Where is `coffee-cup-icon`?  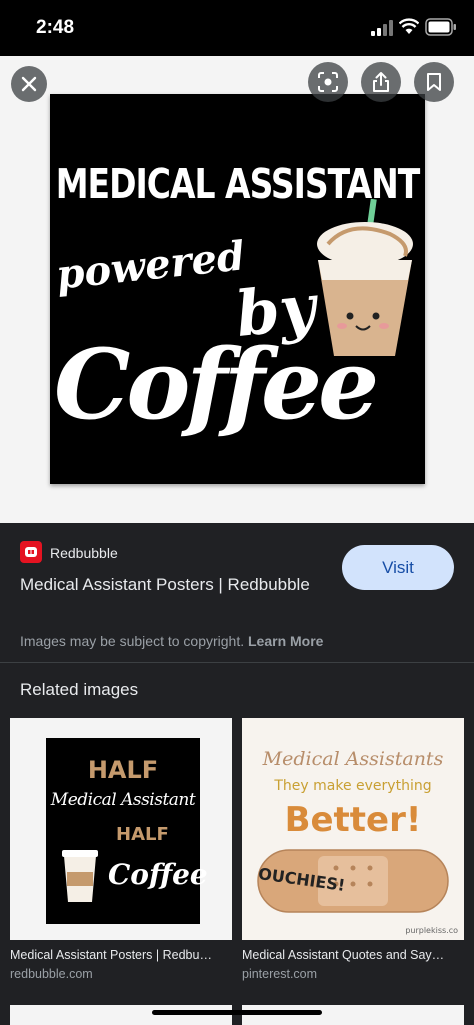
coffee-cup-icon is located at coordinates (80, 876).